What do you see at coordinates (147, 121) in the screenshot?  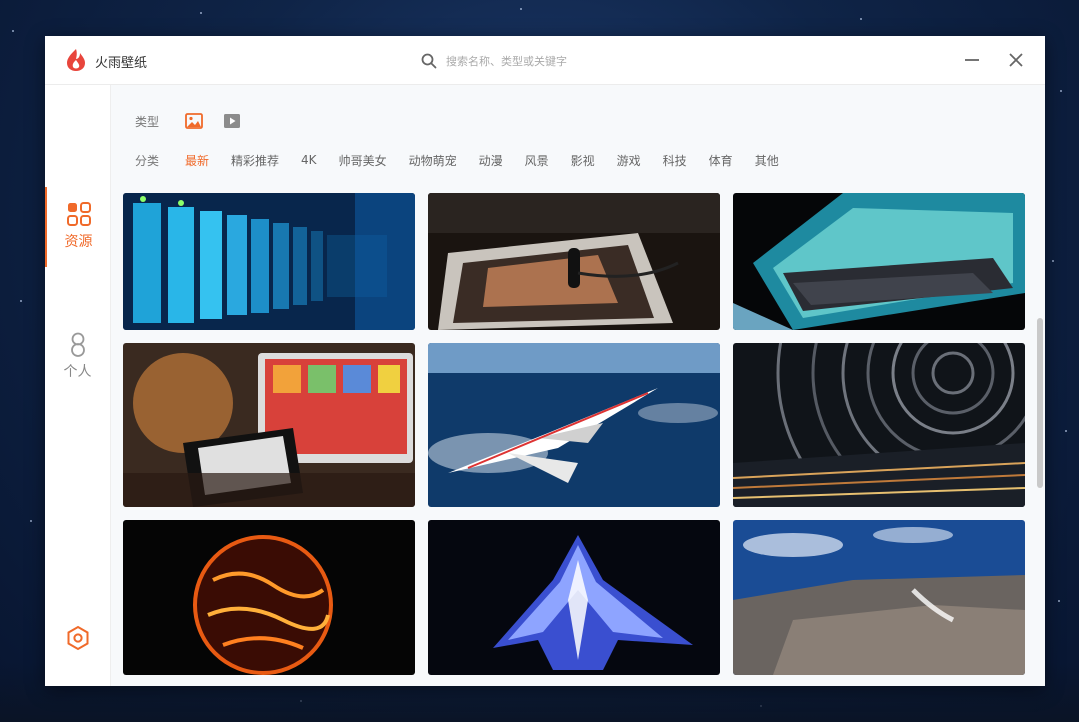 I see `type-label: 类型` at bounding box center [147, 121].